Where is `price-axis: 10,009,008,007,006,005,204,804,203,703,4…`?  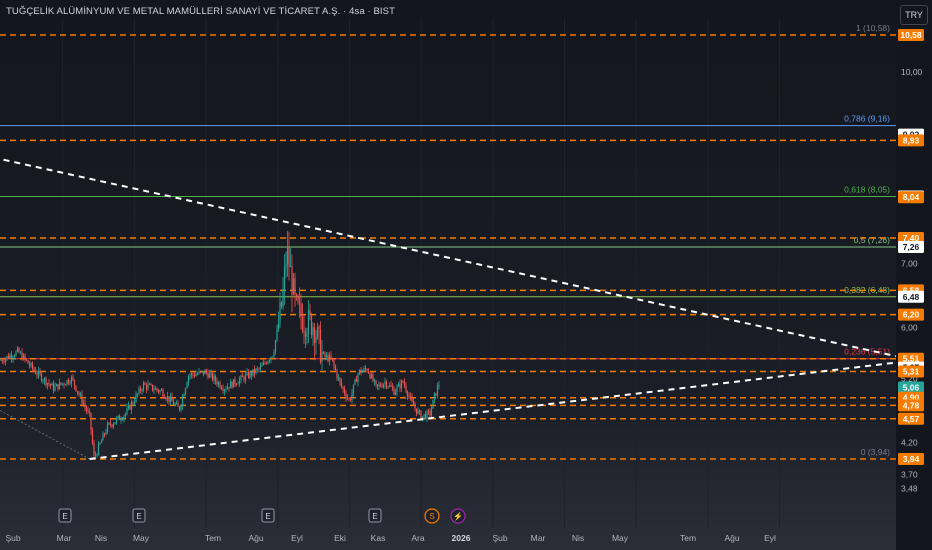
price-axis: 10,009,008,007,006,005,204,804,203,703,4… is located at coordinates (914, 275).